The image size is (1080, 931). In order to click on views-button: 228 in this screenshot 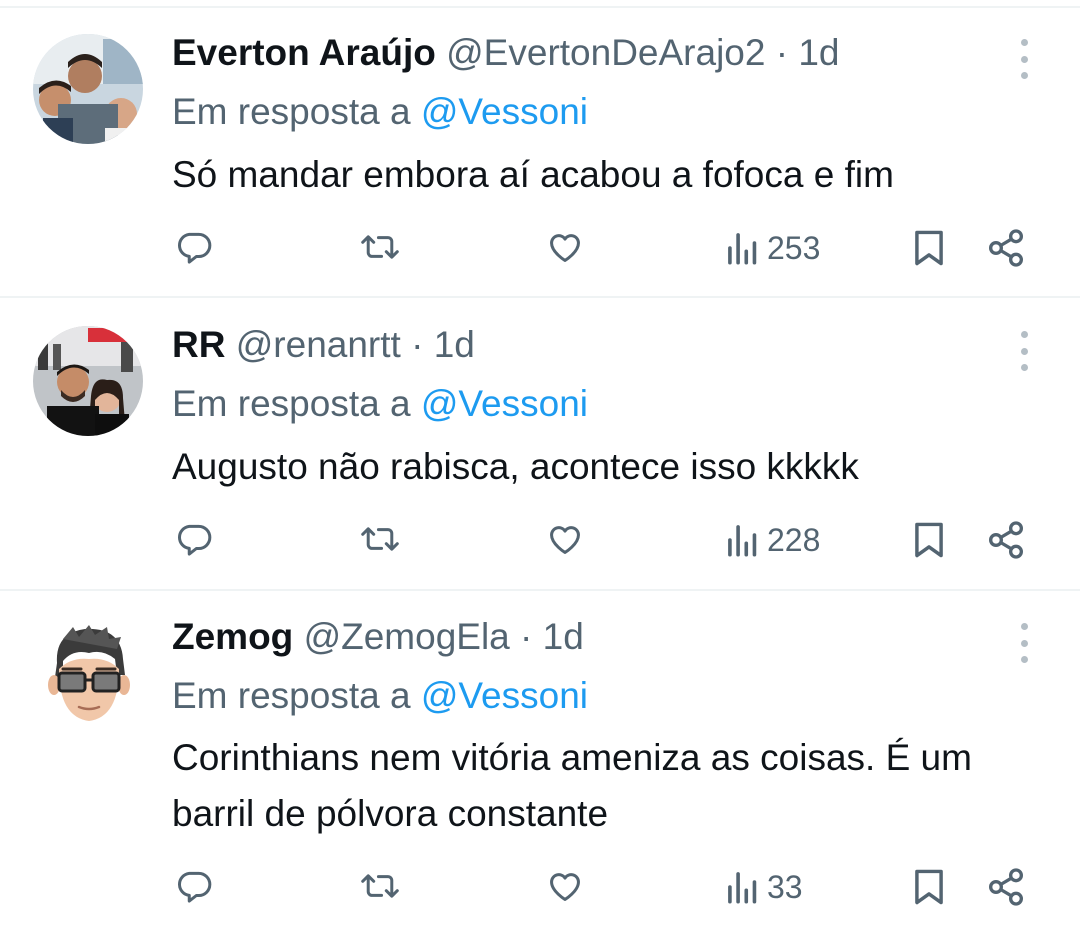, I will do `click(772, 540)`.